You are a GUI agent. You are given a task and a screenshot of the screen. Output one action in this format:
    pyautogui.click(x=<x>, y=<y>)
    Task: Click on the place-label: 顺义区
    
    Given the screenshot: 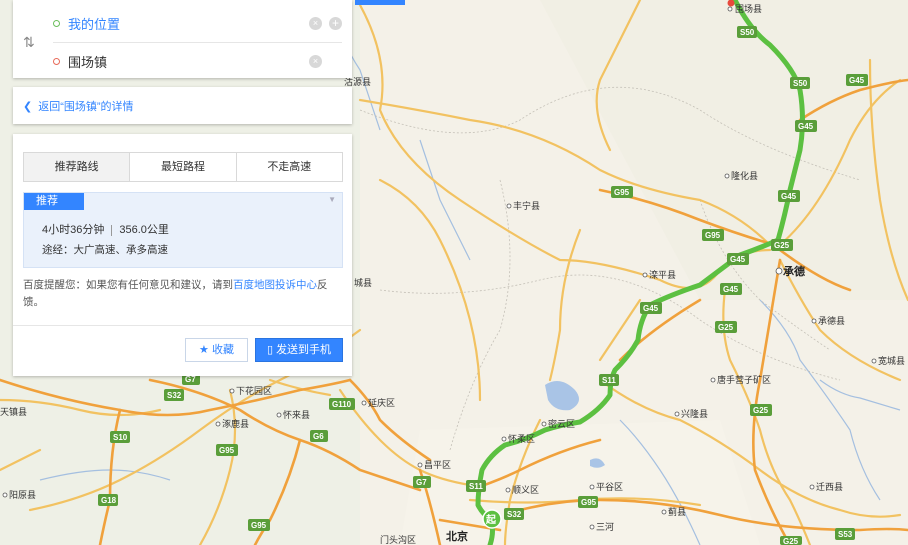 What is the action you would take?
    pyautogui.click(x=525, y=490)
    